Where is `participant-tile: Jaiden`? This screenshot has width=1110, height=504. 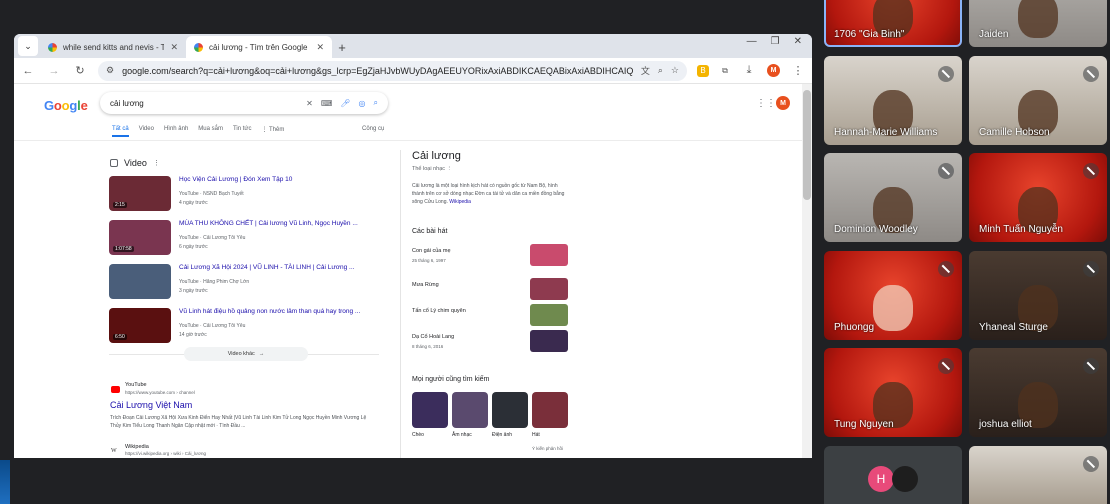
participant-tile: Jaiden is located at coordinates (1038, 23).